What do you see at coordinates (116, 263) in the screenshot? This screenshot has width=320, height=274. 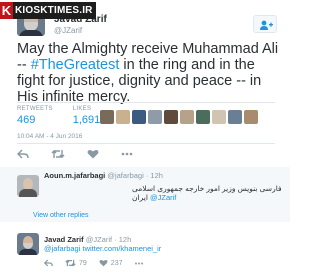 I see `like-count: 237` at bounding box center [116, 263].